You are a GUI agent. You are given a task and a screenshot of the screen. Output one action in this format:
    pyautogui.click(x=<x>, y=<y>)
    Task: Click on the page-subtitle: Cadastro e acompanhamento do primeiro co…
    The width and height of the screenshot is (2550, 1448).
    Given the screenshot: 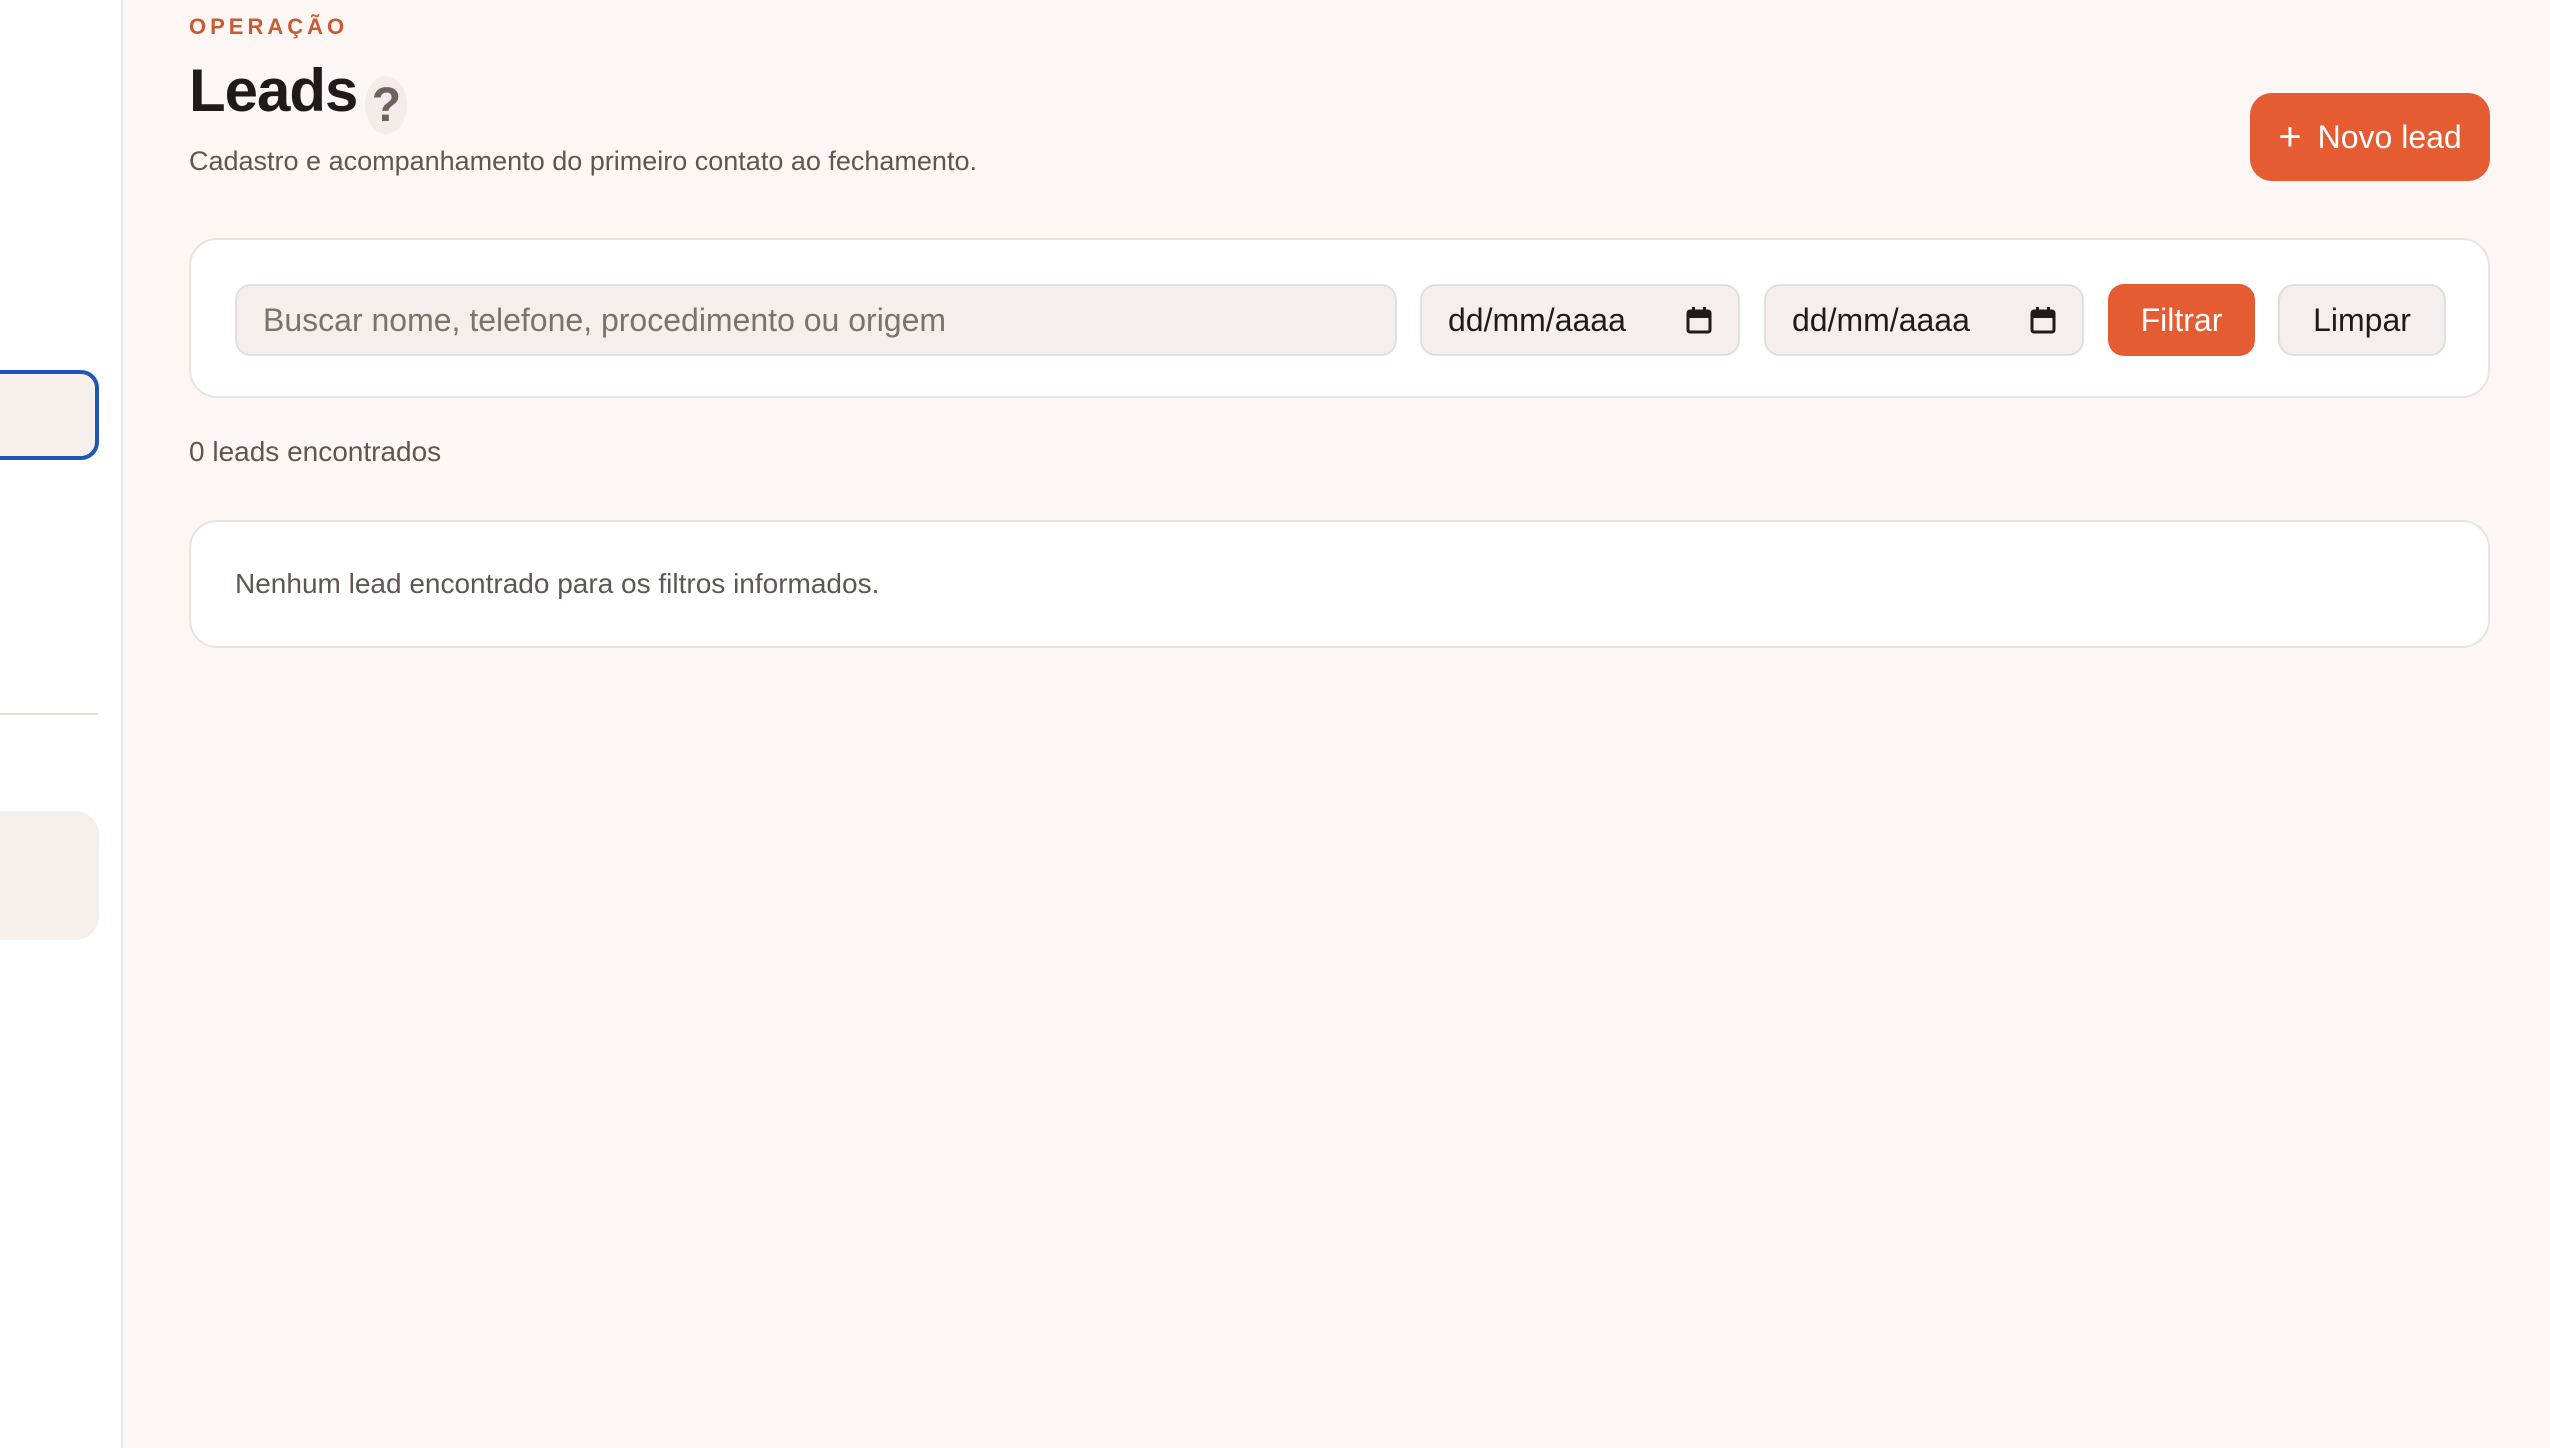 What is the action you would take?
    pyautogui.click(x=583, y=161)
    